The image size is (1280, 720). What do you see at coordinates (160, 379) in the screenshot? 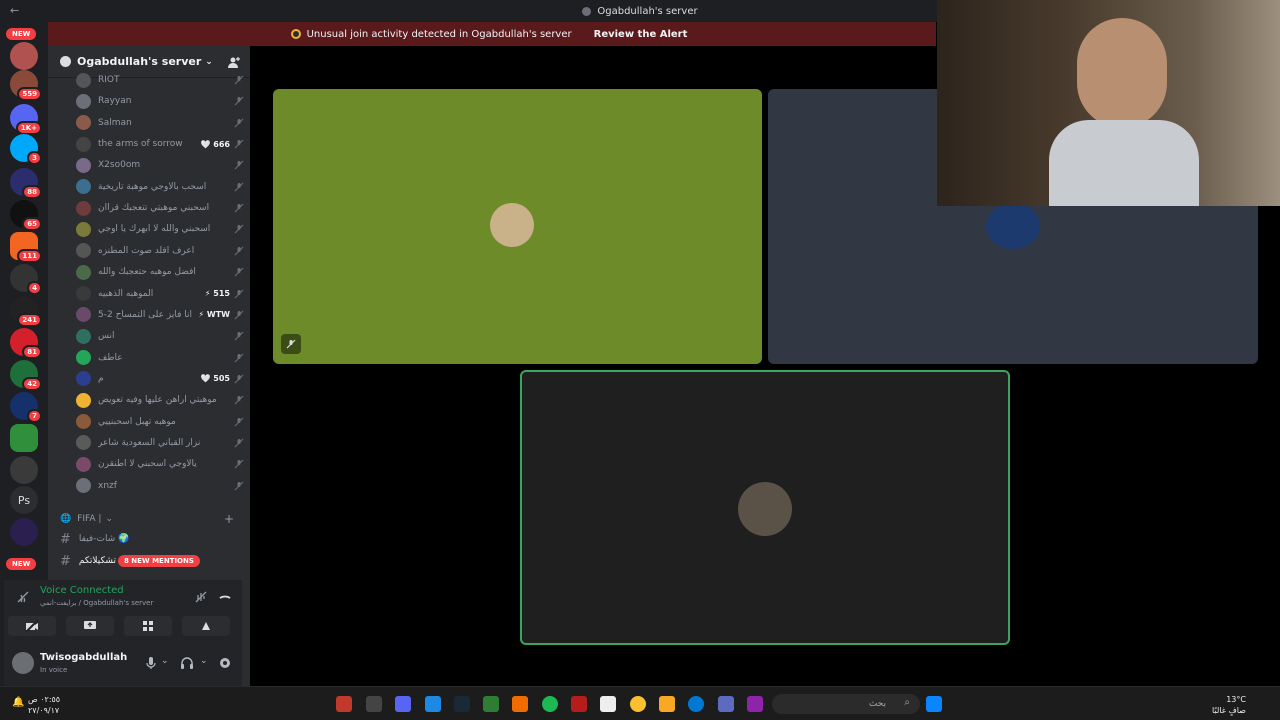
I see `member-row: م 🤍 505` at bounding box center [160, 379].